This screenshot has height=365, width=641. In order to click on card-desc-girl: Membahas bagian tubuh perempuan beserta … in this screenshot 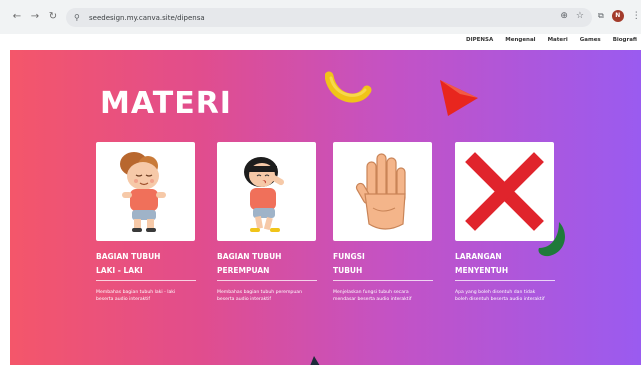, I will do `click(259, 296)`.